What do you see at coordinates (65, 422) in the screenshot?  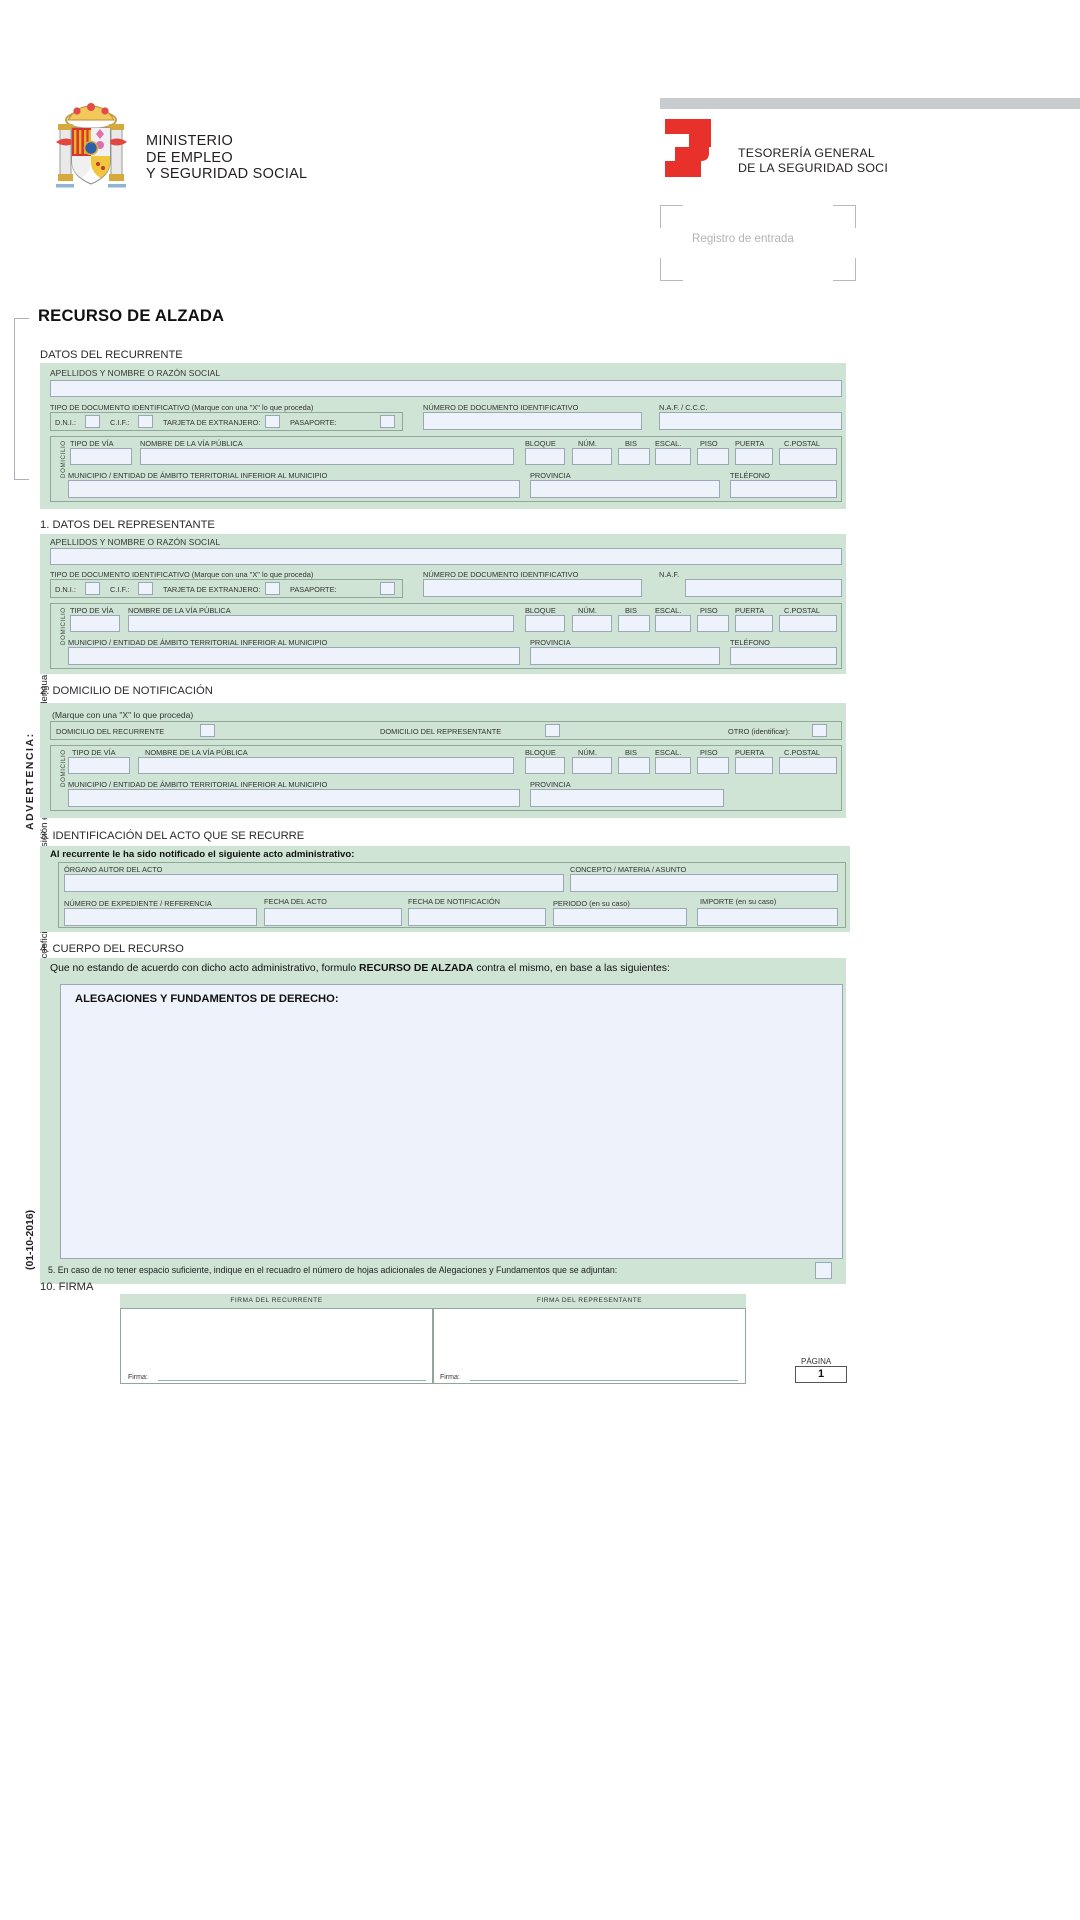 I see `label-dni-recurrente: D.N.I.:` at bounding box center [65, 422].